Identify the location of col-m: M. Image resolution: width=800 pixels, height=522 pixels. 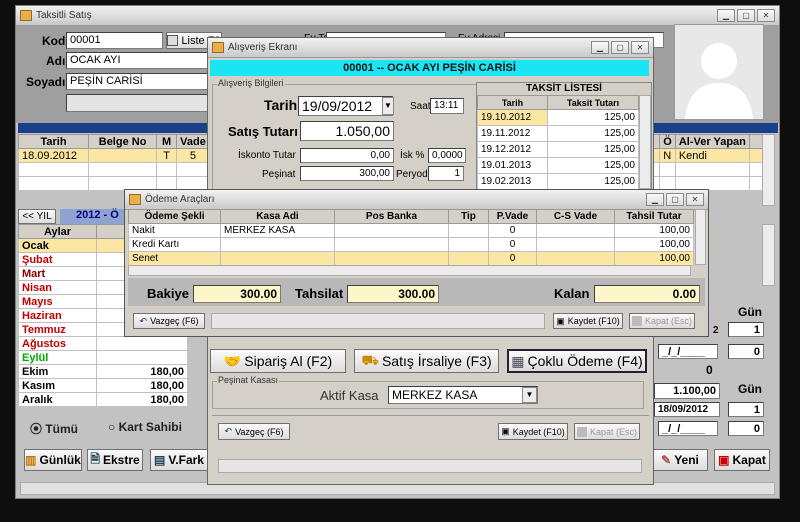
(167, 141).